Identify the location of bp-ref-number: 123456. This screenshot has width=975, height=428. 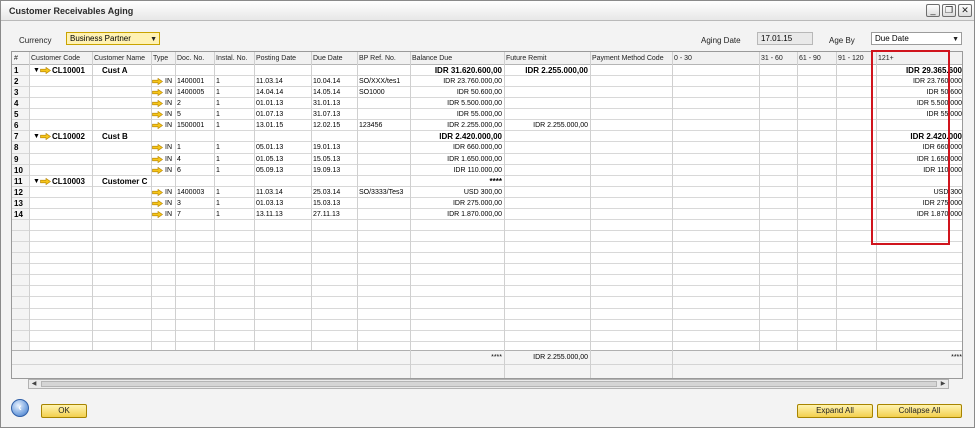
(371, 125).